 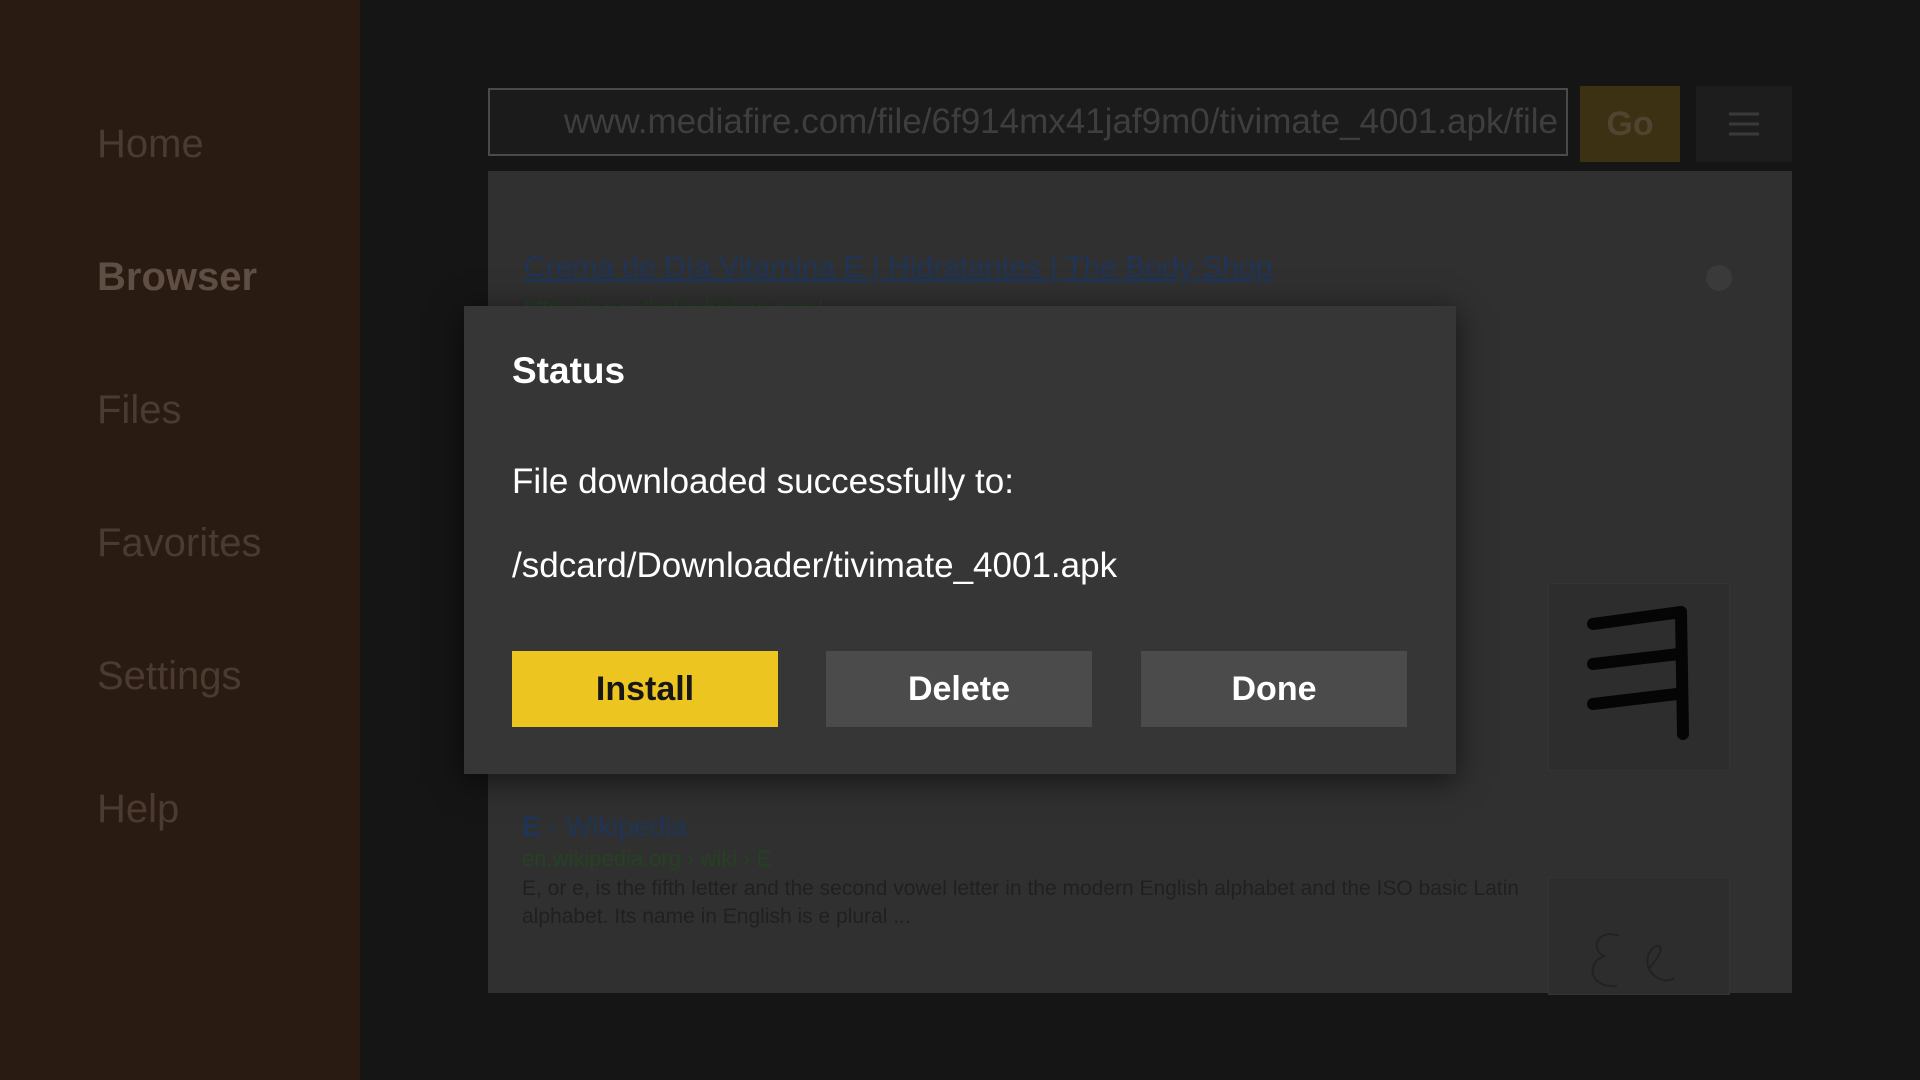 What do you see at coordinates (150, 144) in the screenshot?
I see `sidebar-item-home: Home` at bounding box center [150, 144].